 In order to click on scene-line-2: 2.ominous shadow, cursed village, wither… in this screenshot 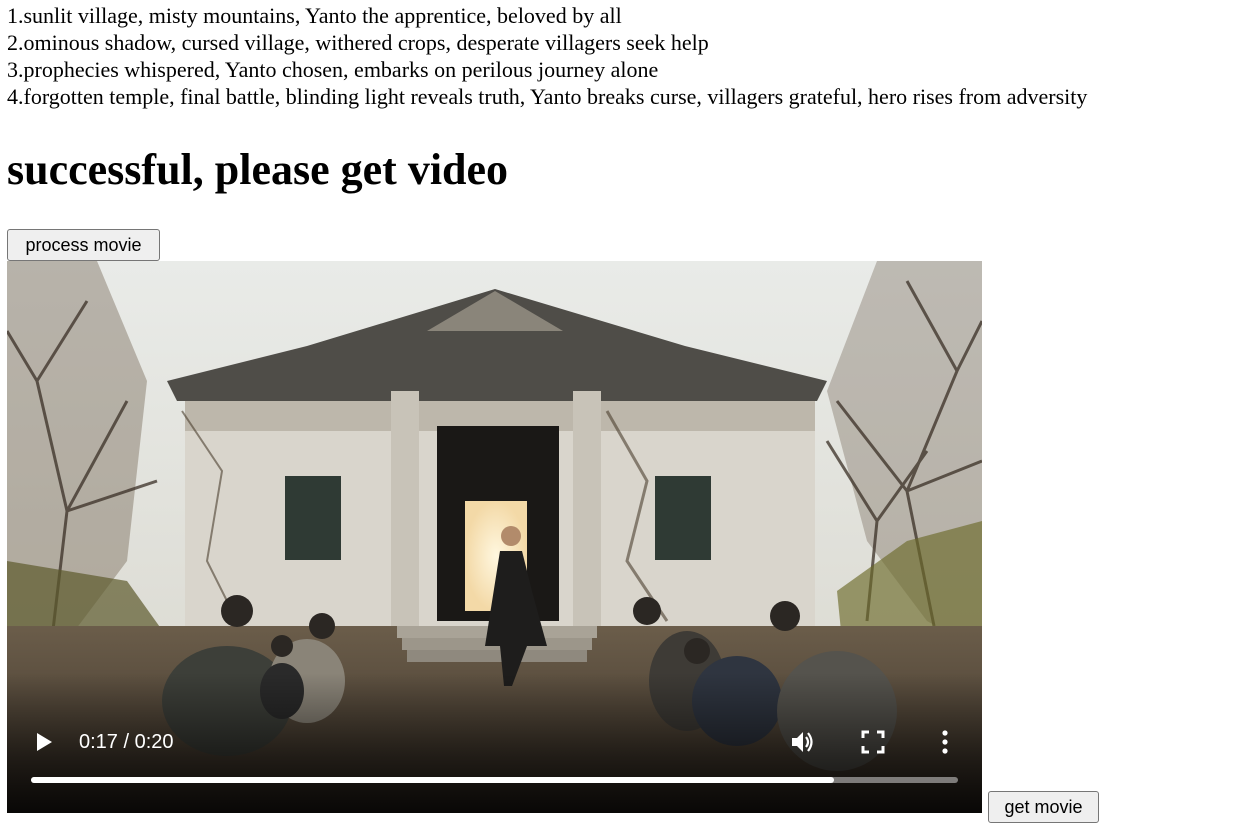, I will do `click(358, 42)`.